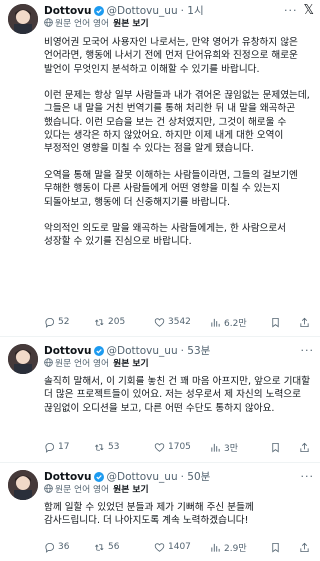  I want to click on retweet-button: 56, so click(106, 547).